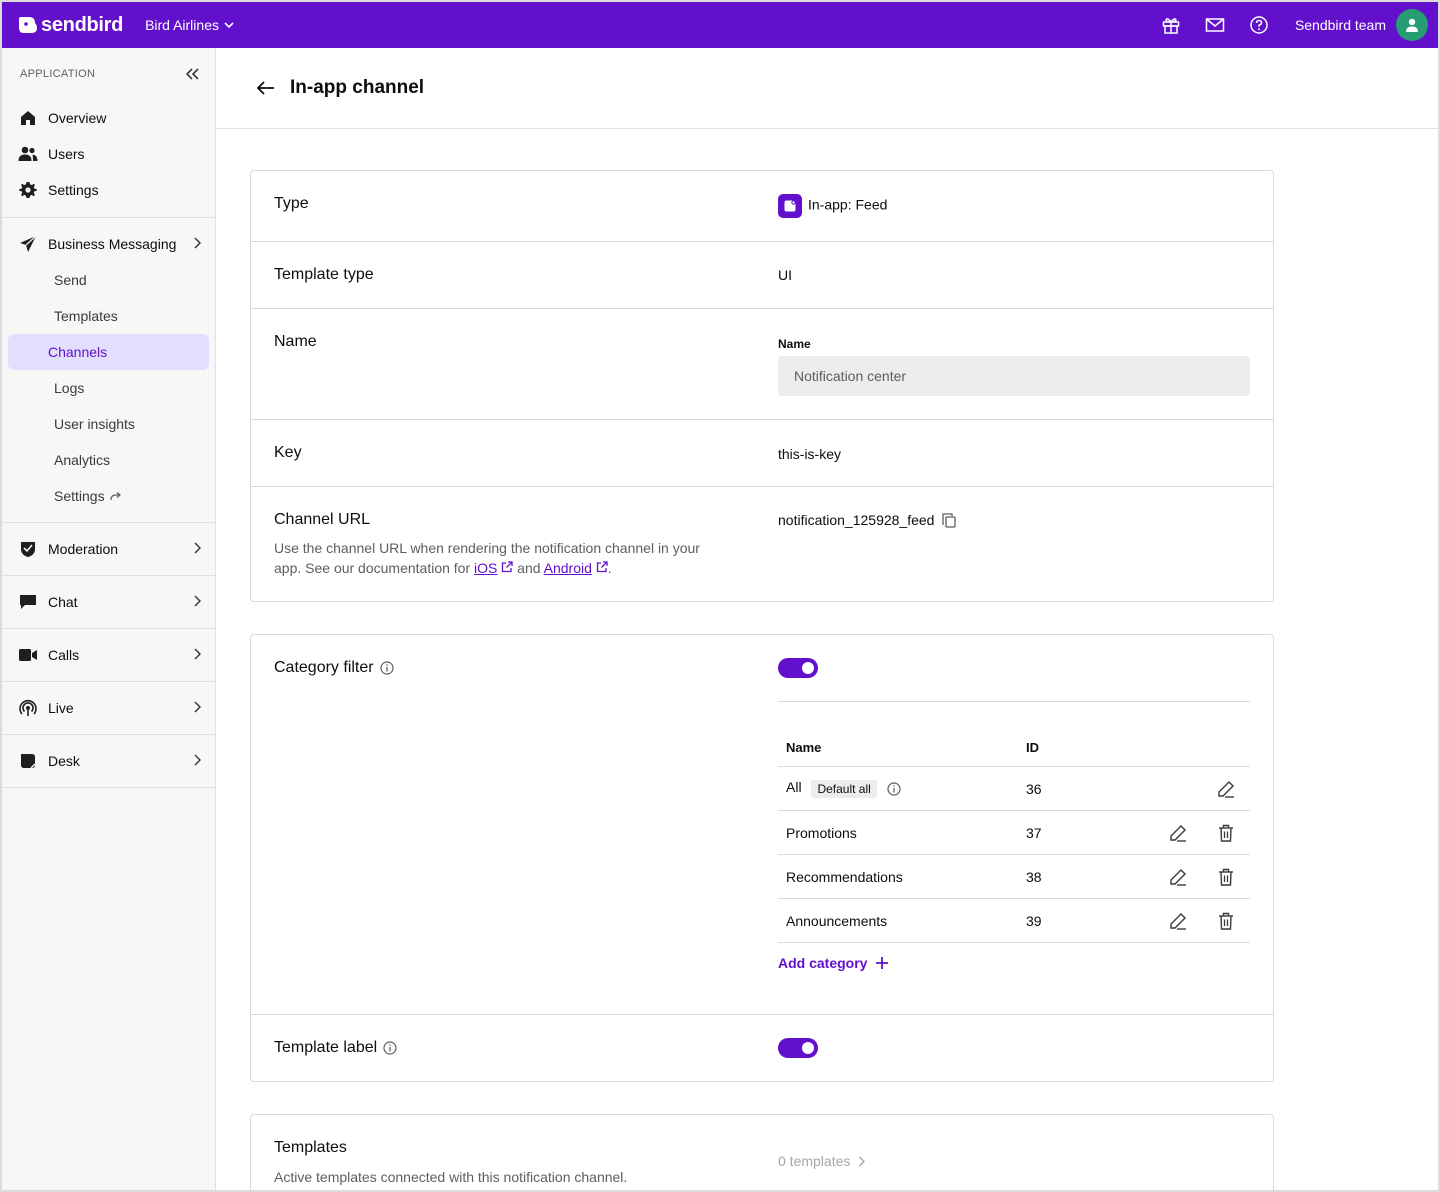  I want to click on ios-docs-link: iOS, so click(485, 568).